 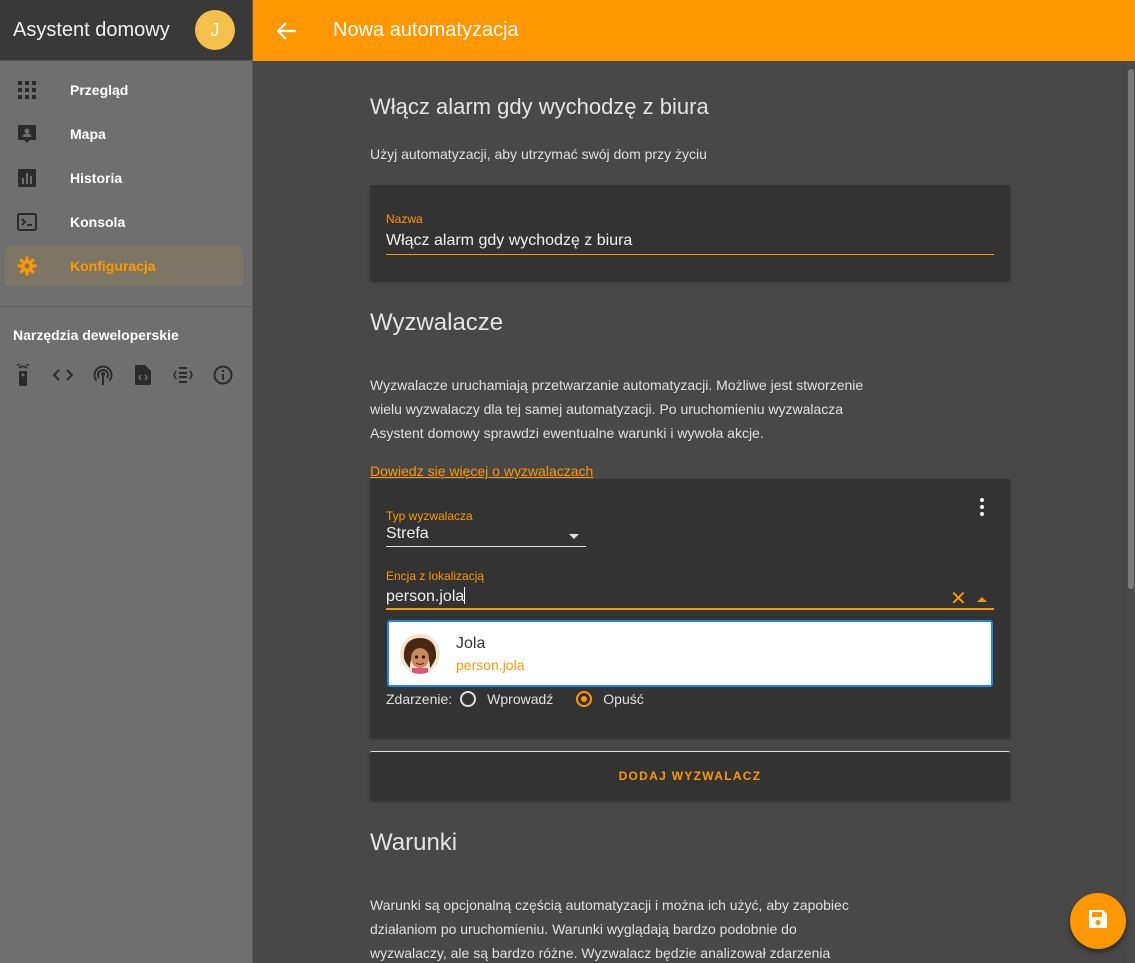 I want to click on sidebar-item-label: Konsola, so click(x=98, y=222).